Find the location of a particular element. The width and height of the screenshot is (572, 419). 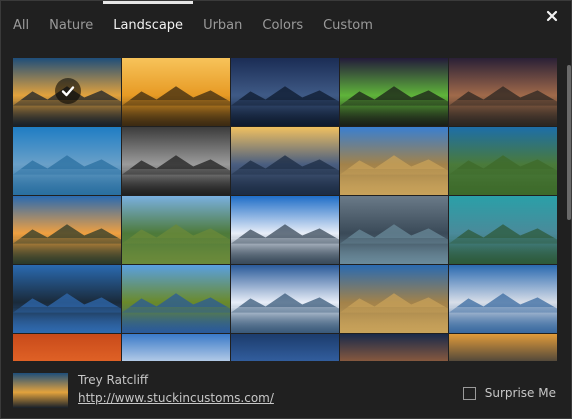

surprise-me-checkbox is located at coordinates (469, 393).